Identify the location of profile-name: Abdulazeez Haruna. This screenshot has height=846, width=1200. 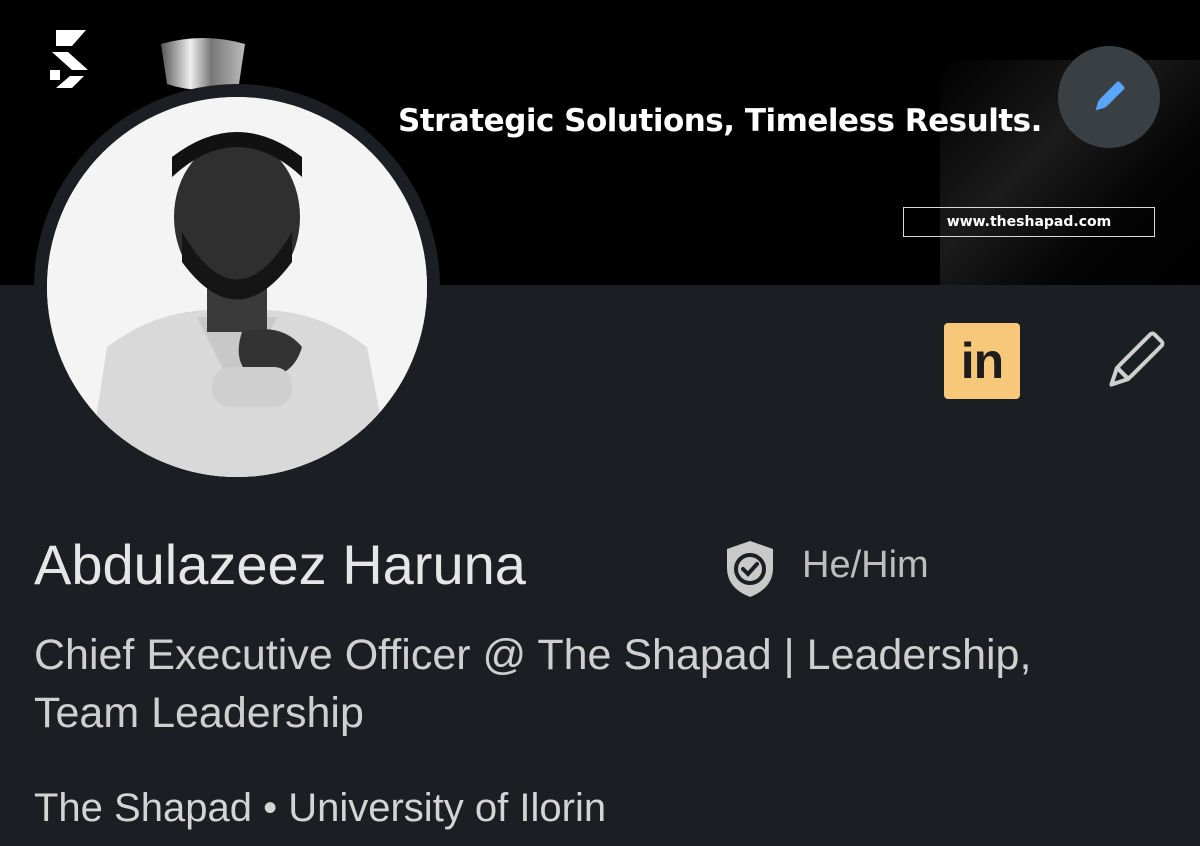
(280, 564).